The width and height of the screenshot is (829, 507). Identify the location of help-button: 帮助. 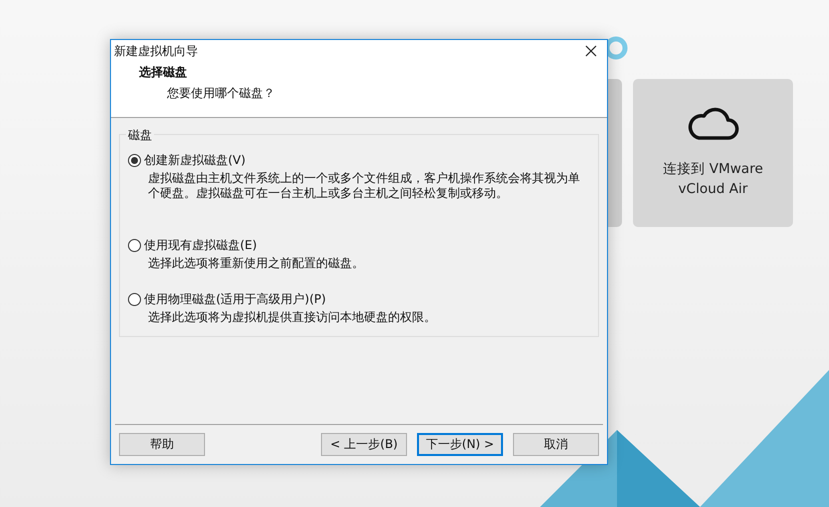
(162, 444).